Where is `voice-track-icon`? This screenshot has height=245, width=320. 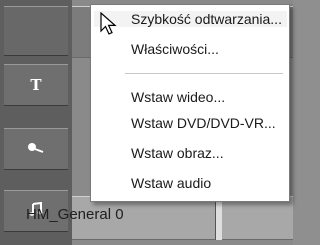 voice-track-icon is located at coordinates (36, 149).